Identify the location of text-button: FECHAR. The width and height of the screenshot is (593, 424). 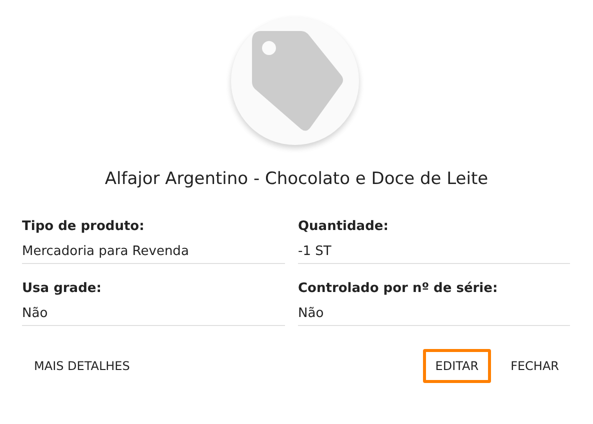
(534, 366).